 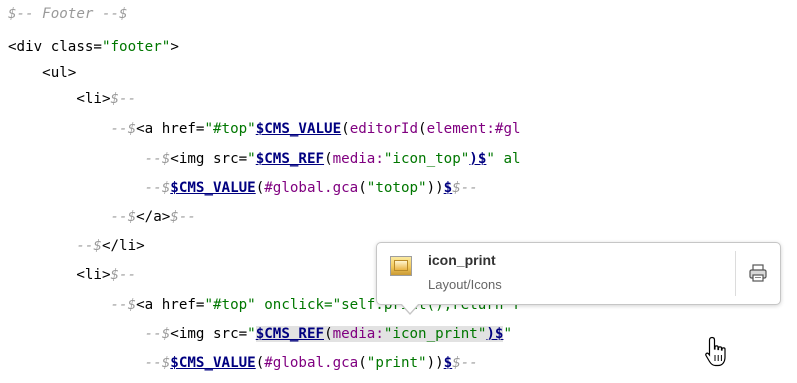 I want to click on code-token: "totop", so click(x=396, y=188).